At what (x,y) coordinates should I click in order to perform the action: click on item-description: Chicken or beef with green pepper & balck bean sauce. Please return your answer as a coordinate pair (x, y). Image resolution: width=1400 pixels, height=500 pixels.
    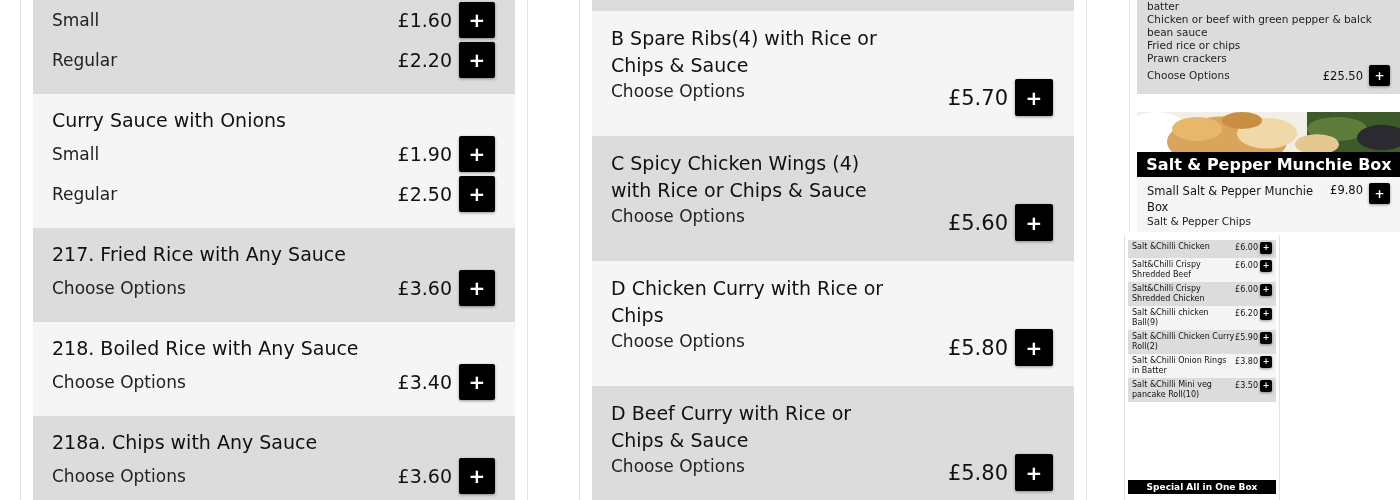
    Looking at the image, I should click on (1260, 26).